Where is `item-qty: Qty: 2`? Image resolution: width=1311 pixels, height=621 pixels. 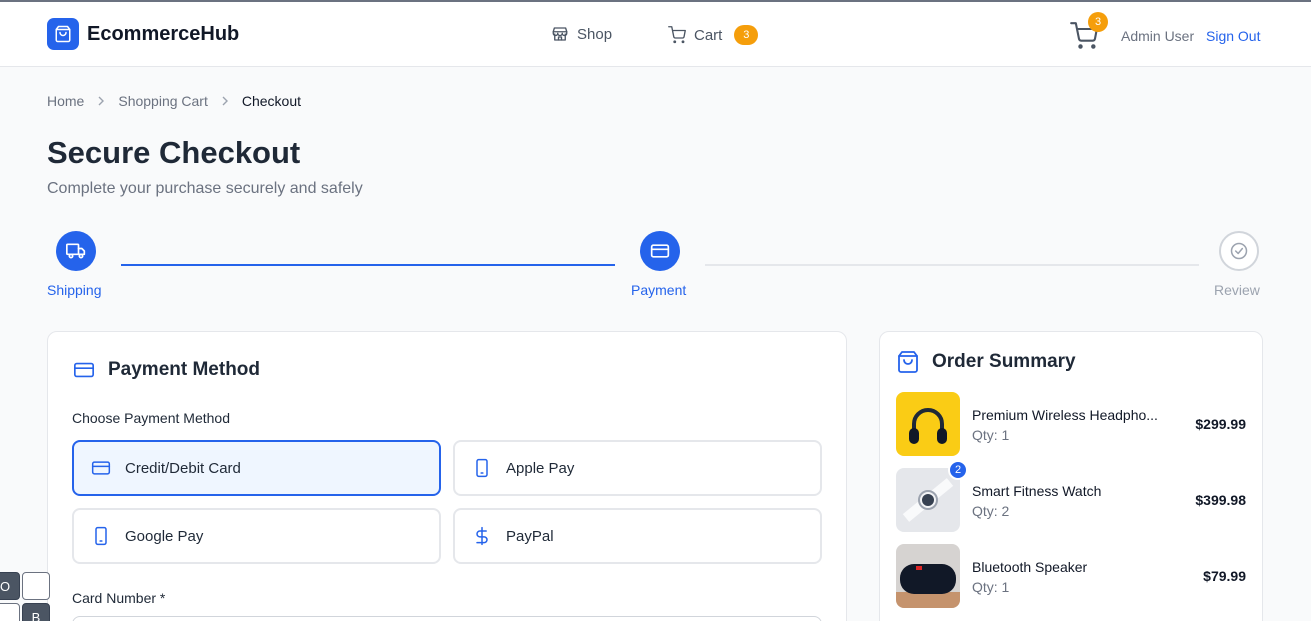
item-qty: Qty: 2 is located at coordinates (991, 511).